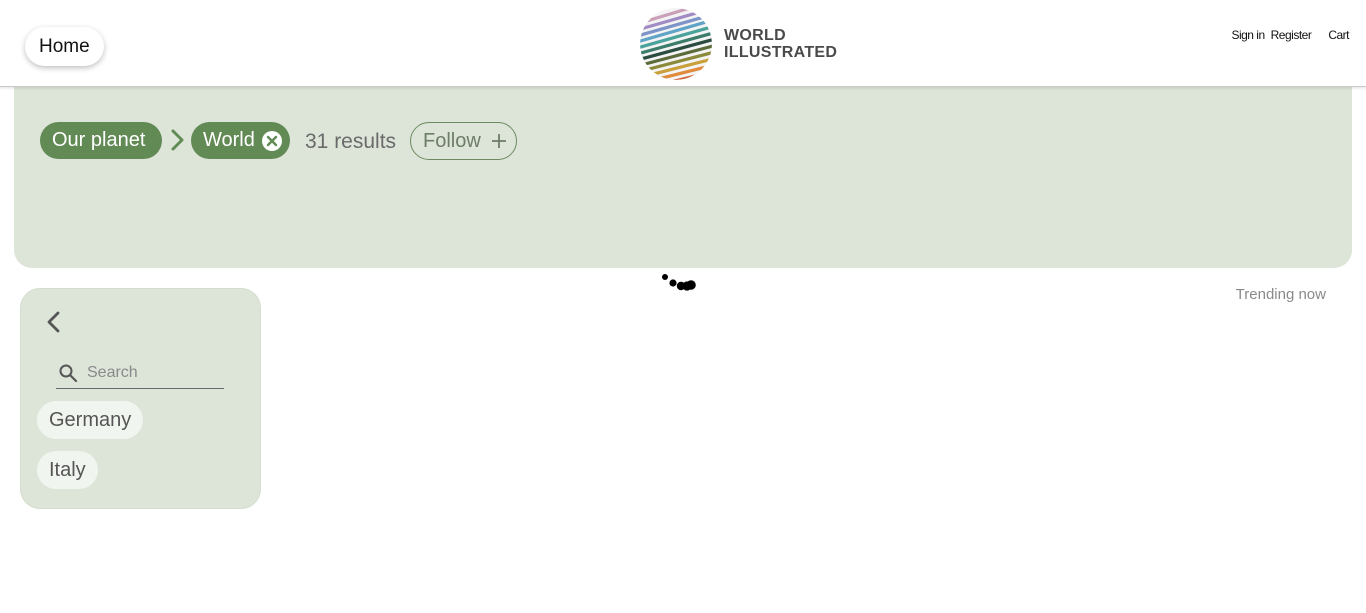  Describe the element at coordinates (499, 141) in the screenshot. I see `plus-icon` at that location.